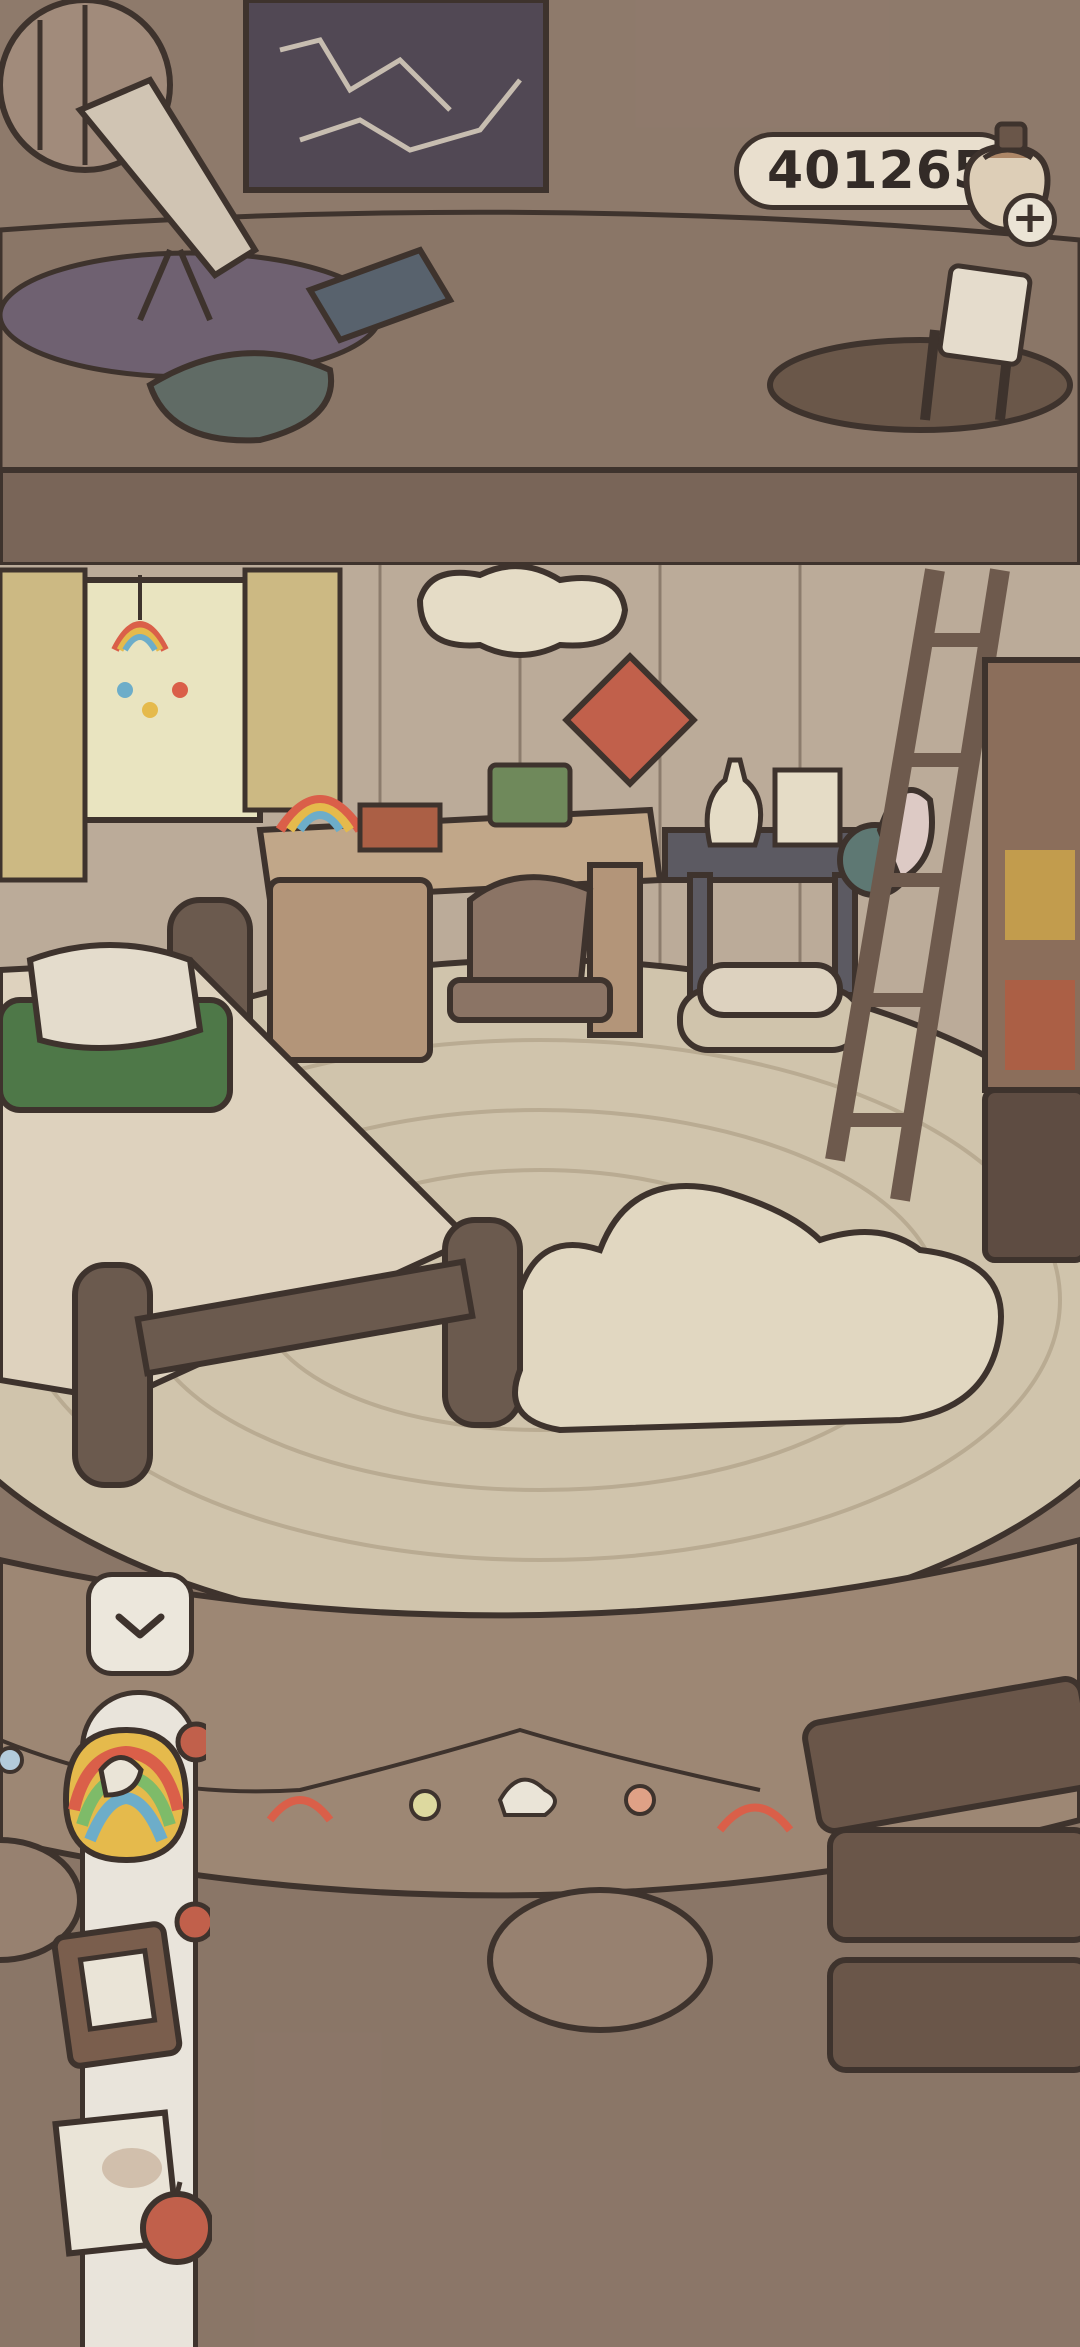 The height and width of the screenshot is (2347, 1080). What do you see at coordinates (126, 1785) in the screenshot?
I see `rainbow-sticker-icon` at bounding box center [126, 1785].